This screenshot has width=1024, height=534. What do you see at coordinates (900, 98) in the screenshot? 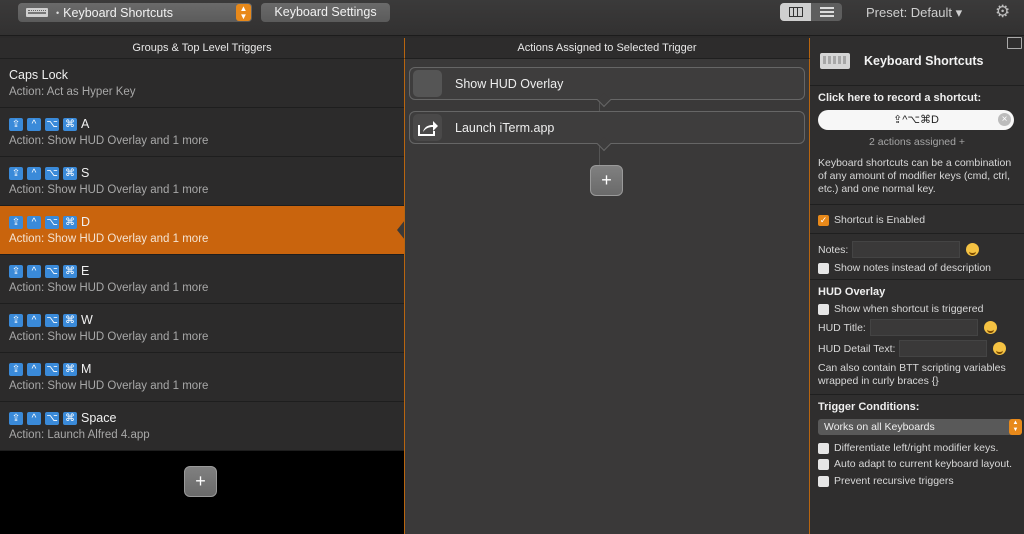
I see `record-shortcut-label: Click here to record a shortcut:` at bounding box center [900, 98].